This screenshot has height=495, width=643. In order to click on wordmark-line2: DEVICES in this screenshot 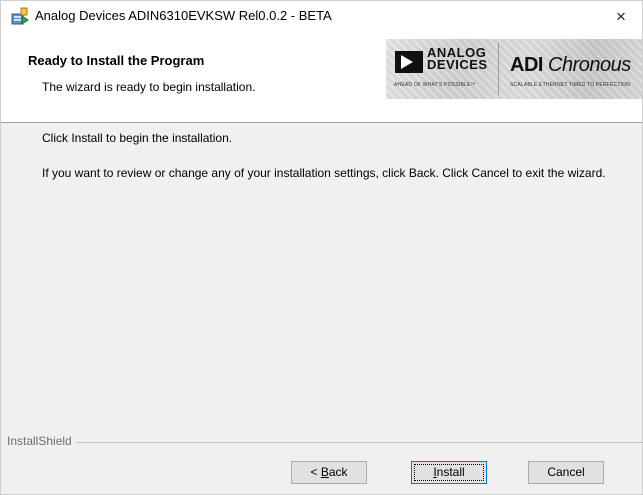, I will do `click(457, 64)`.